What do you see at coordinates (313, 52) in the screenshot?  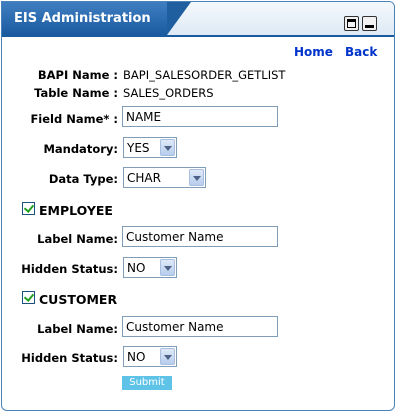 I see `home-link: Home` at bounding box center [313, 52].